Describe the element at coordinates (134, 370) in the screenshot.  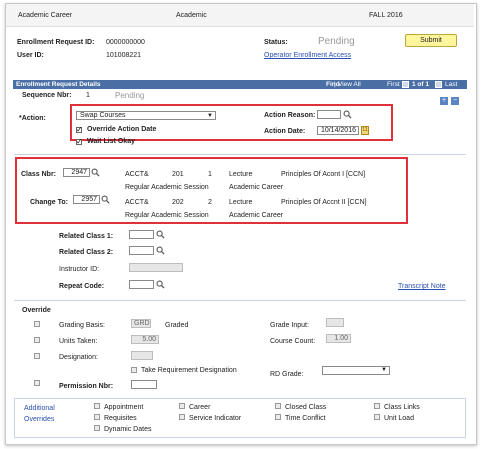
I see `take-requirement-checkbox` at that location.